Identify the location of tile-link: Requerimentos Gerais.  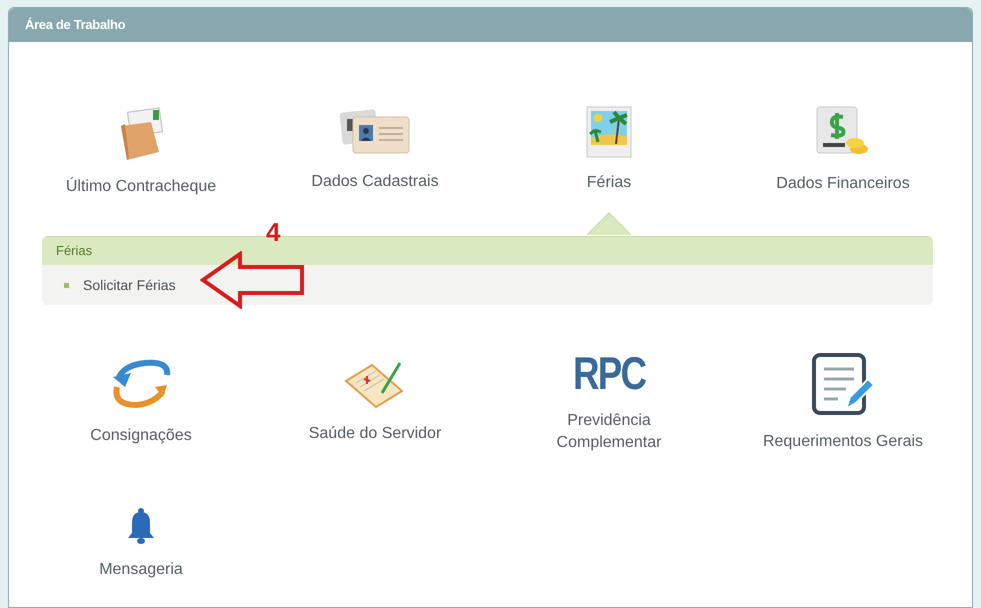
(843, 442).